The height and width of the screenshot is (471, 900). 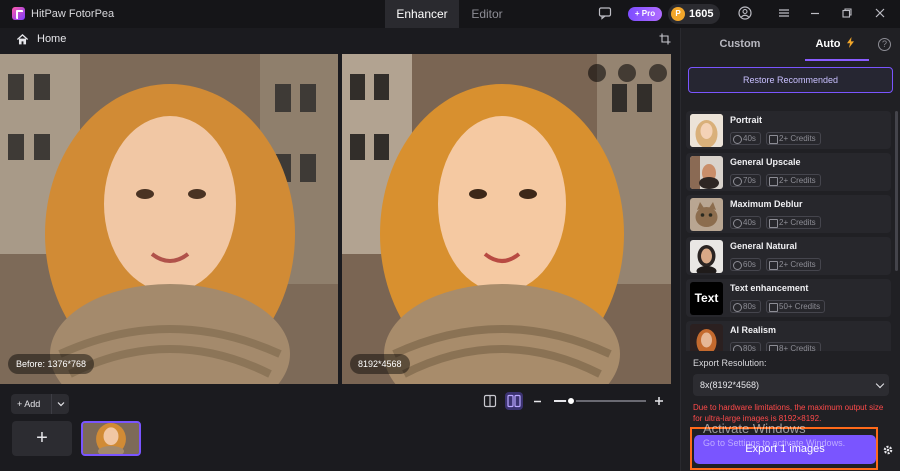 I want to click on model-name: Maximum Deblur, so click(x=766, y=204).